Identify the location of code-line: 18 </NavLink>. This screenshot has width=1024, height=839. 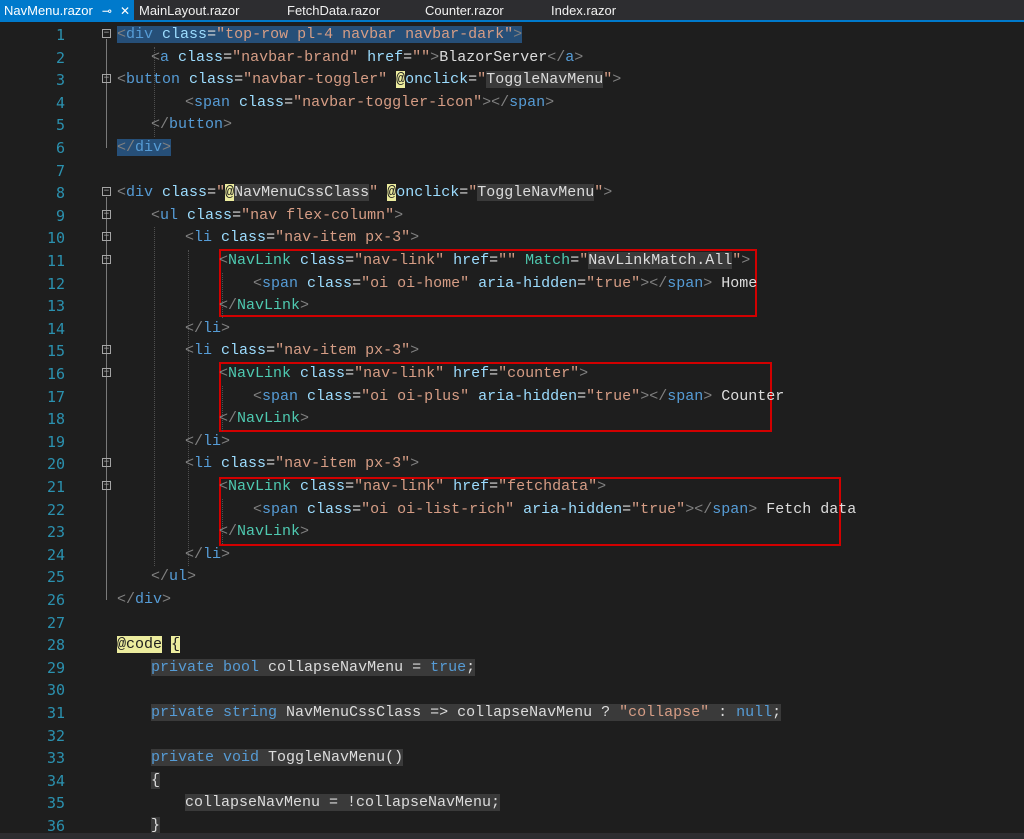
(512, 419).